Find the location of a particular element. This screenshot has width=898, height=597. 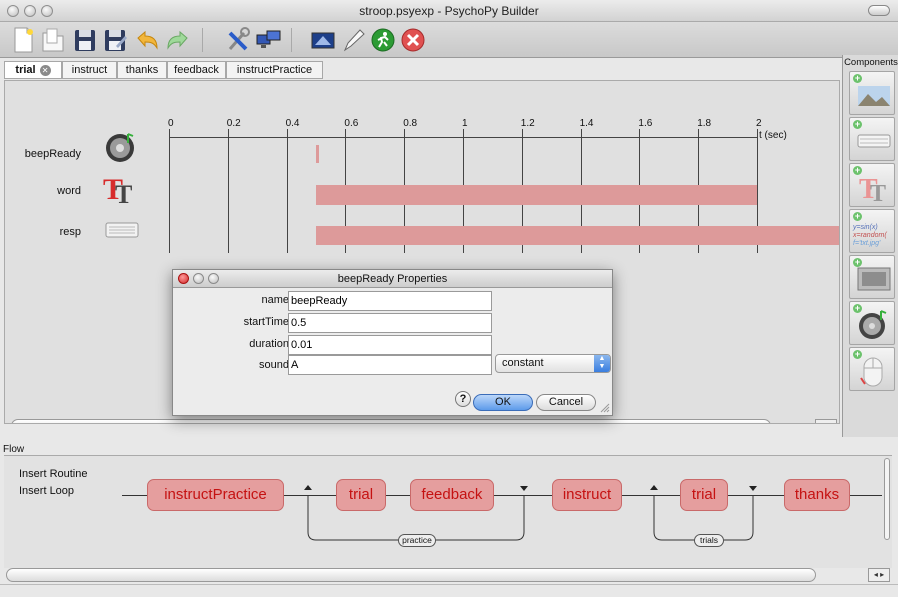

code-line: f='txt.jpg' is located at coordinates (867, 243).